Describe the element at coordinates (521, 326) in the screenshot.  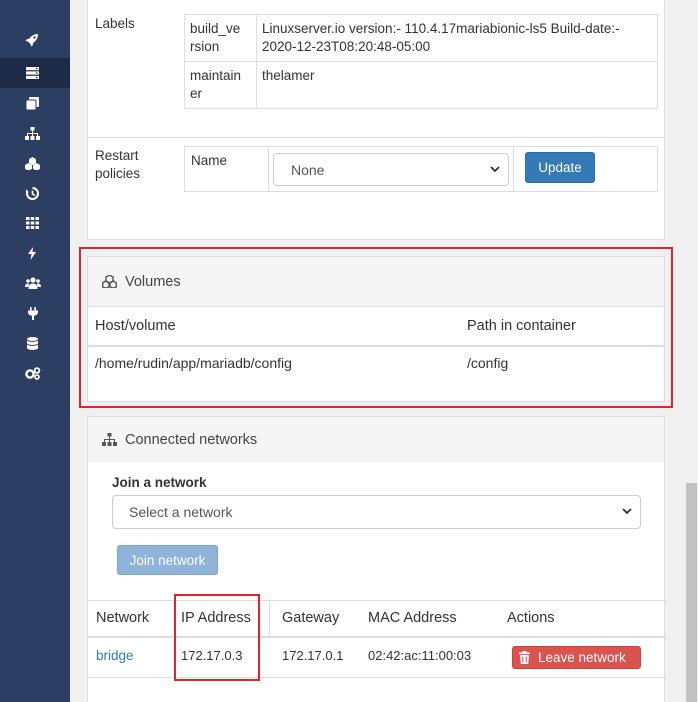
I see `column-header-path: Path in container` at that location.